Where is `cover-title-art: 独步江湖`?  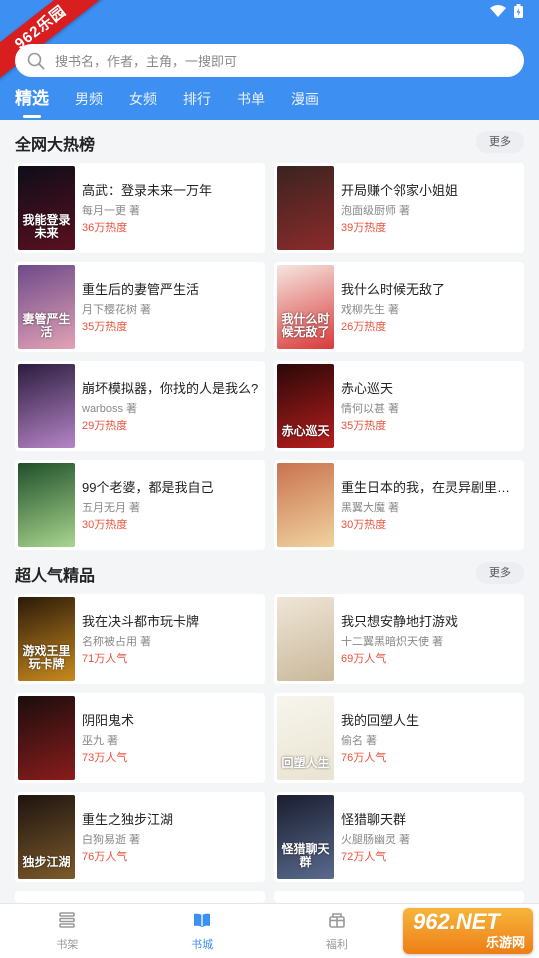 cover-title-art: 独步江湖 is located at coordinates (46, 862).